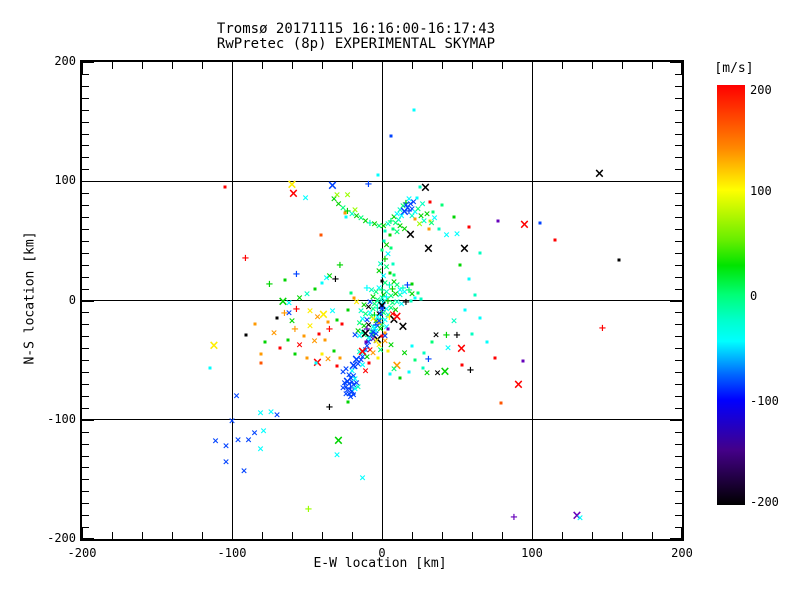 The width and height of the screenshot is (800, 600). What do you see at coordinates (764, 502) in the screenshot?
I see `colorbar-tick-label: -200` at bounding box center [764, 502].